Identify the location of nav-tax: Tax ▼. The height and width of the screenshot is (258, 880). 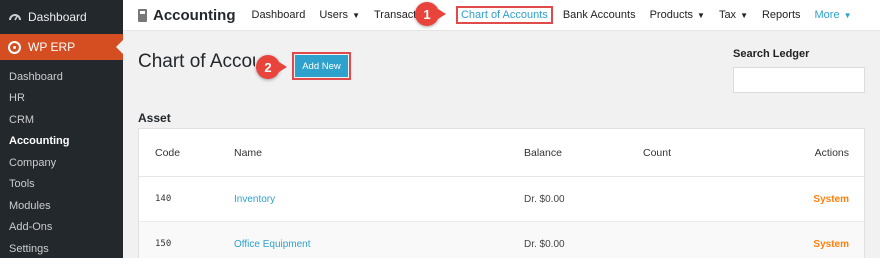
(733, 15).